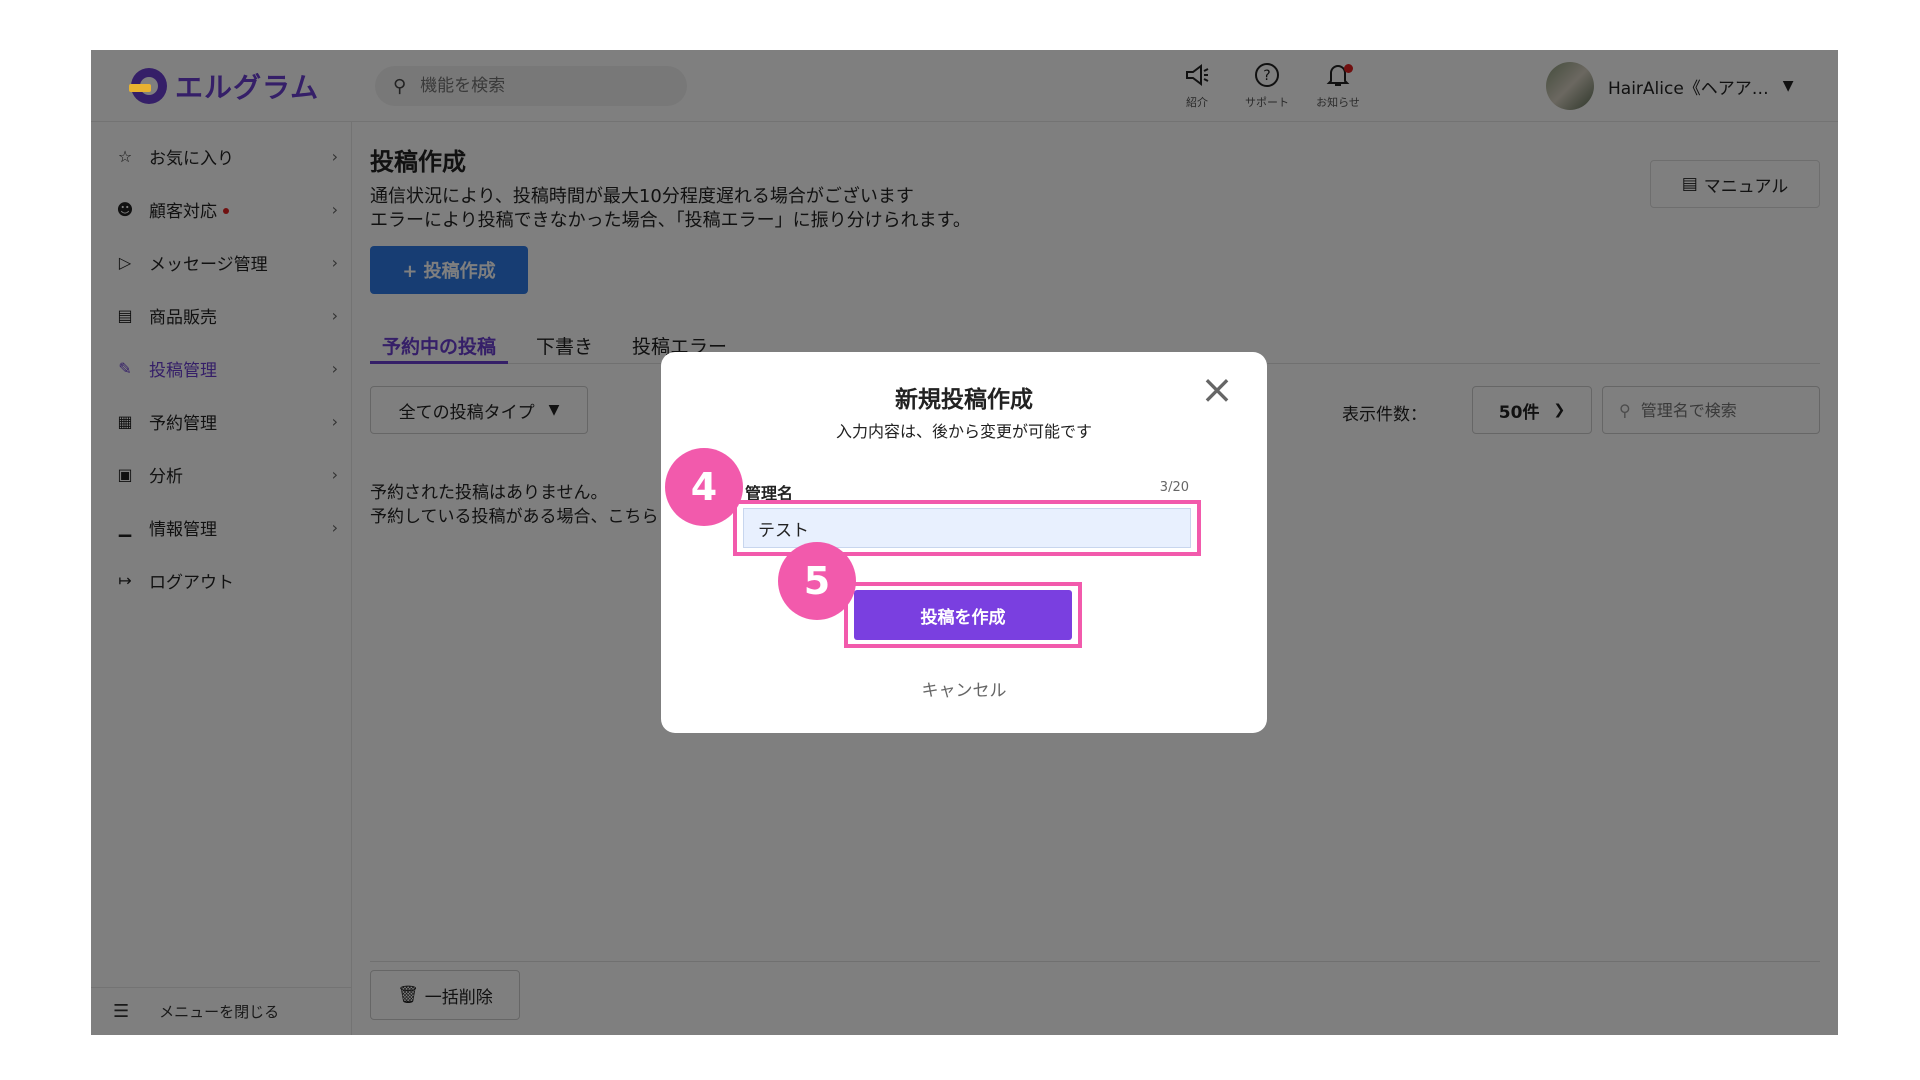 The image size is (1920, 1080). Describe the element at coordinates (1217, 392) in the screenshot. I see `close-icon: ×` at that location.